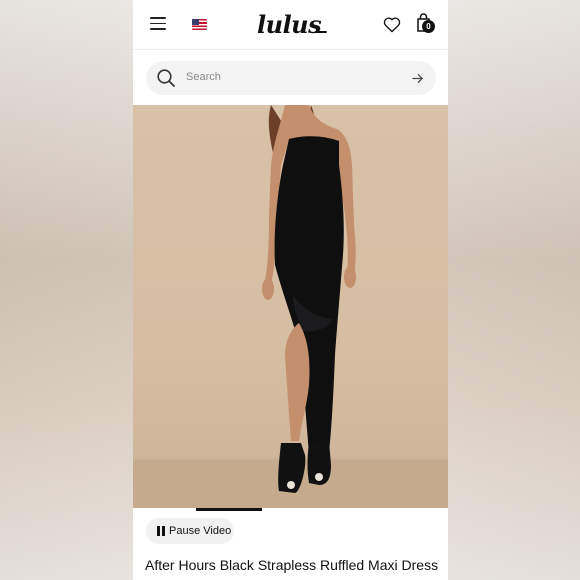  I want to click on pause-video-button: Pause Video, so click(190, 531).